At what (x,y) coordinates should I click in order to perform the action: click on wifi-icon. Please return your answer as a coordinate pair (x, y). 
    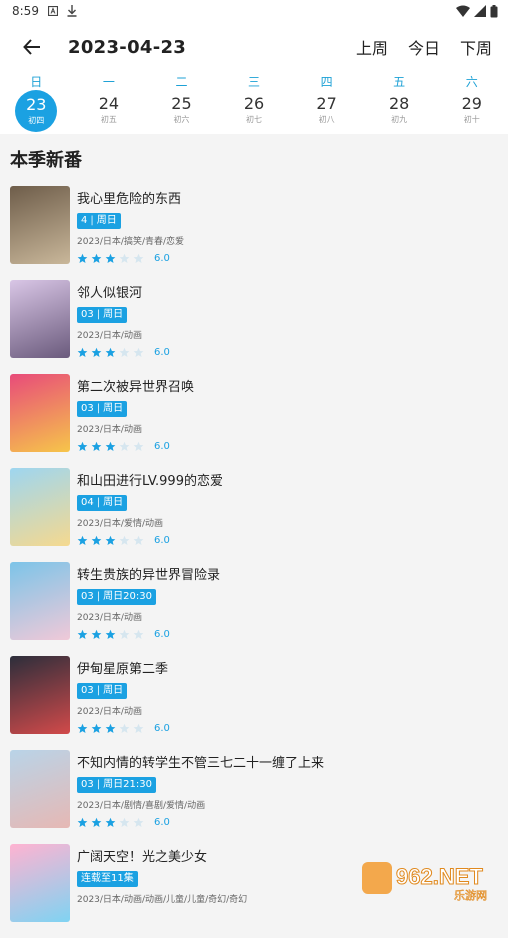
    Looking at the image, I should click on (463, 11).